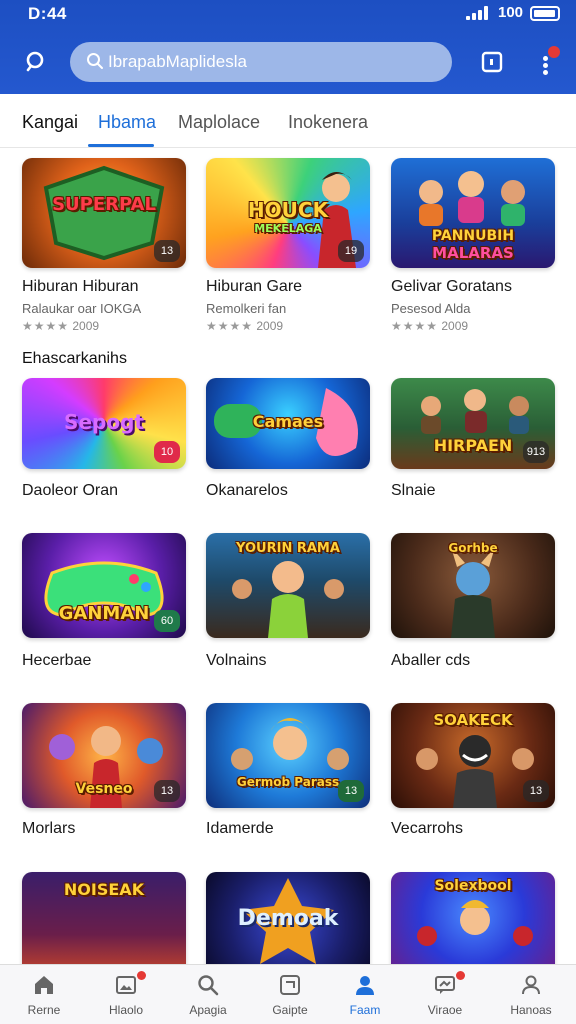  I want to click on game-thumbnail: NOISEAK, so click(104, 924).